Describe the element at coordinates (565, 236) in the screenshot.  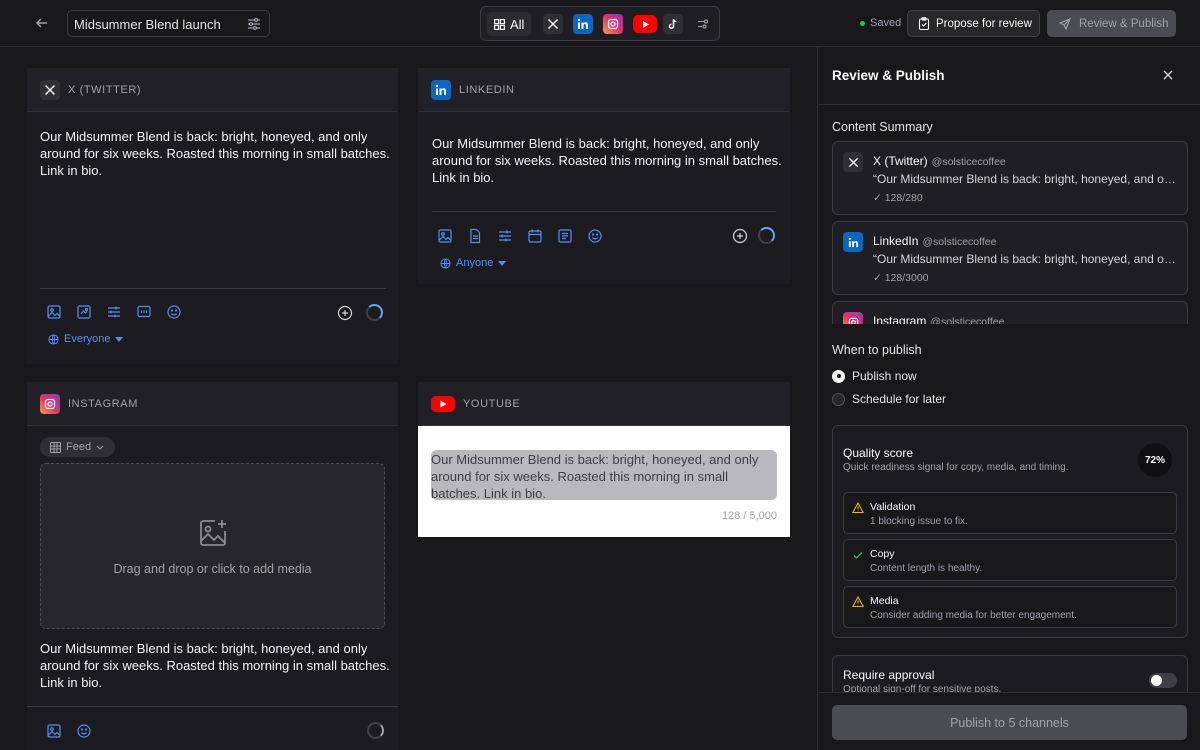
I see `article-icon` at that location.